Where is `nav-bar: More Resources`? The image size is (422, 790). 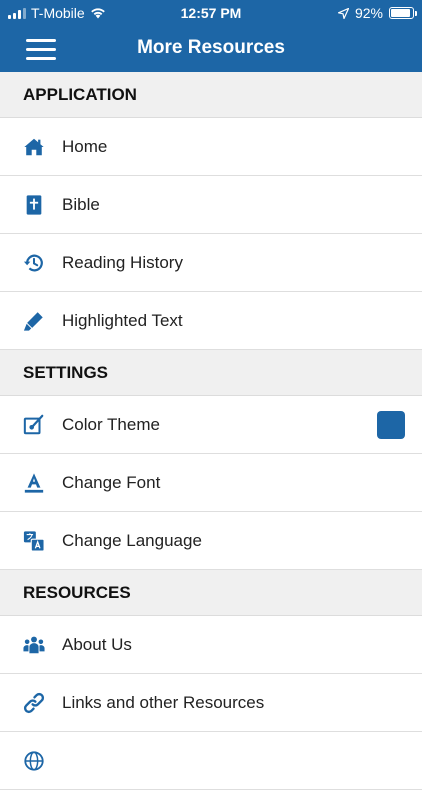 nav-bar: More Resources is located at coordinates (211, 49).